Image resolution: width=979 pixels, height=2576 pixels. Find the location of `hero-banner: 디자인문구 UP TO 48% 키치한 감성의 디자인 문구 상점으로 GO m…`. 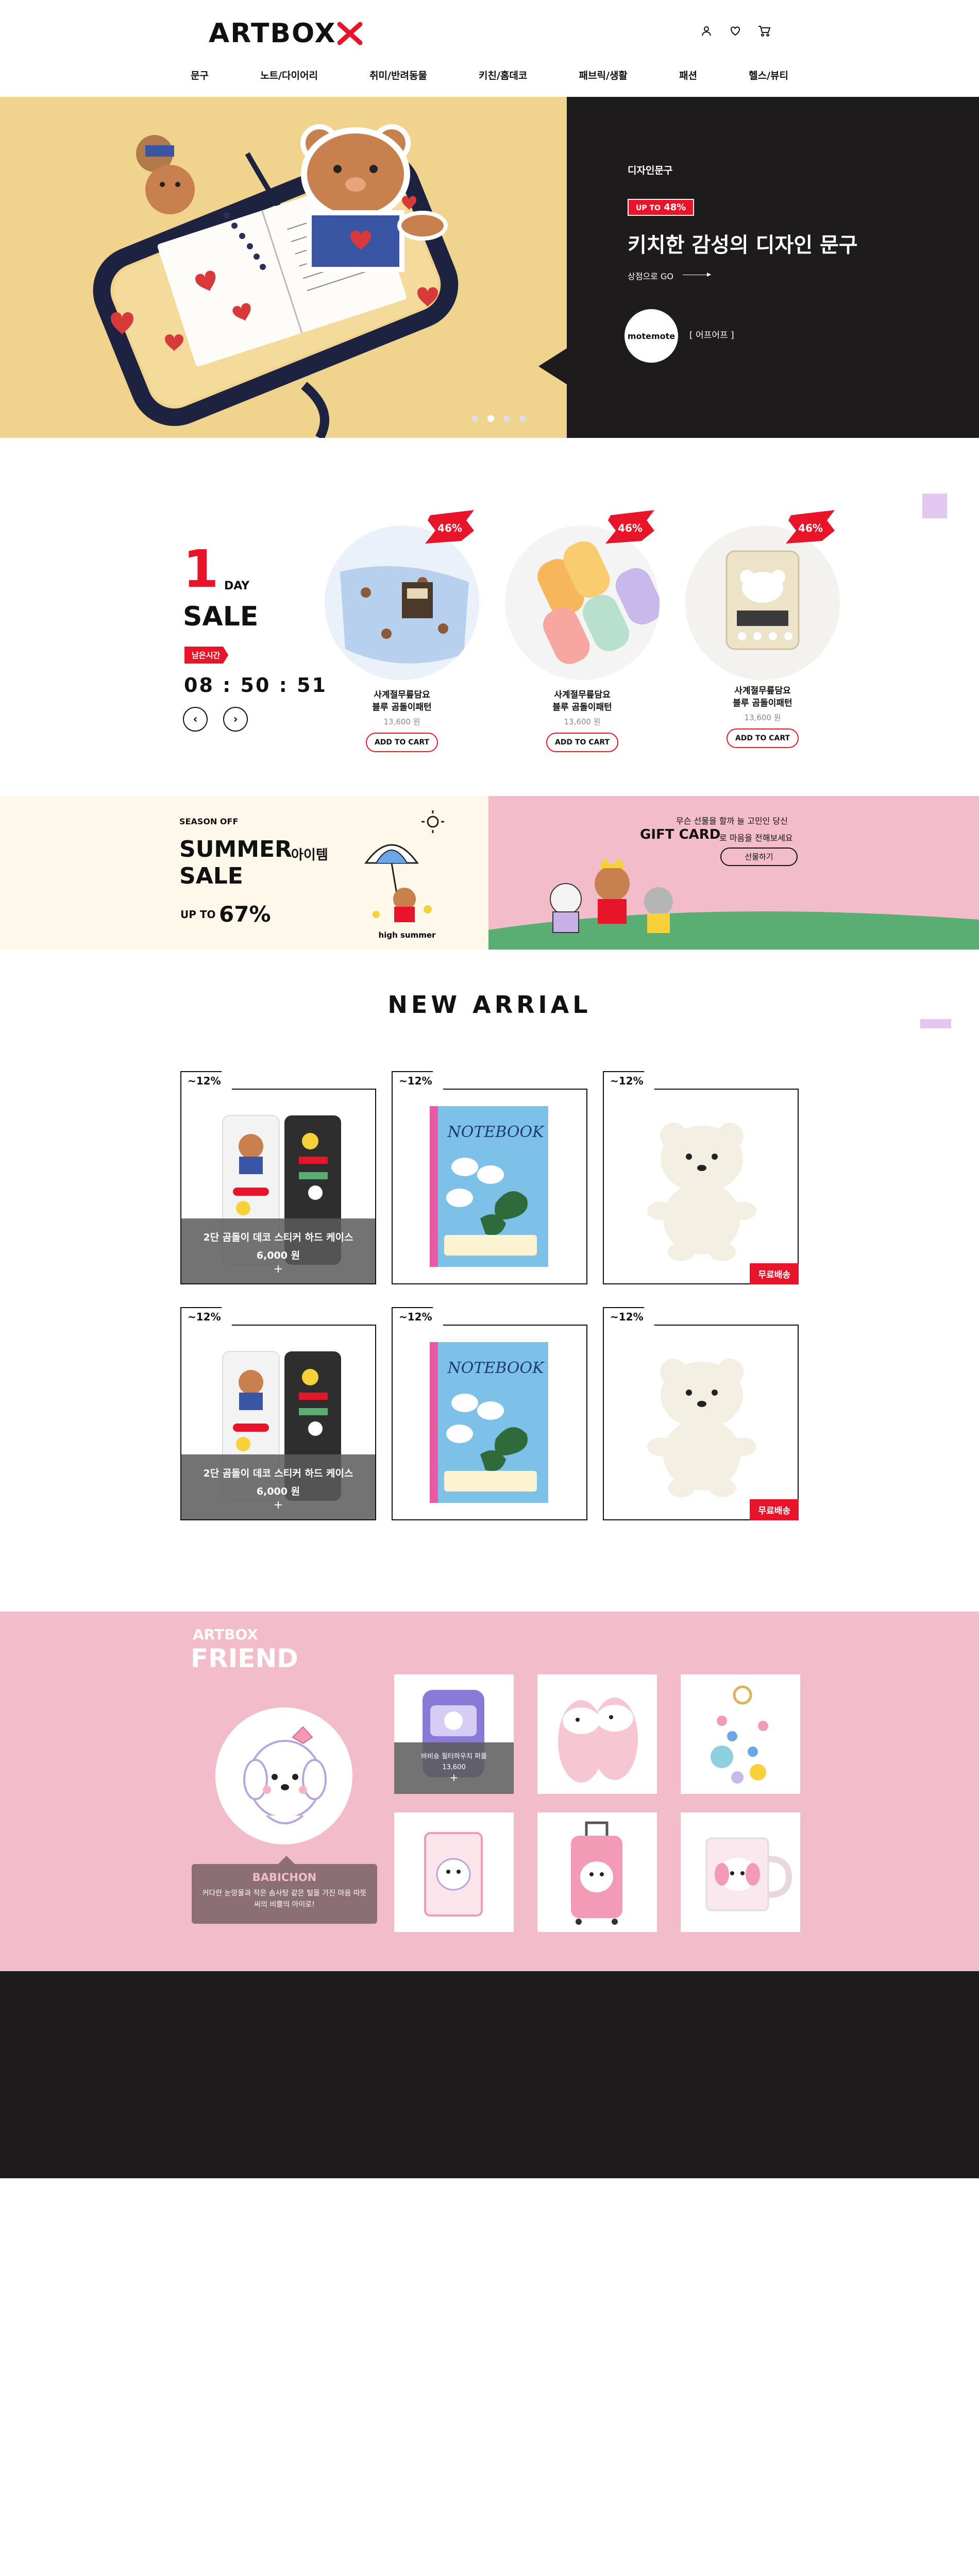

hero-banner: 디자인문구 UP TO 48% 키치한 감성의 디자인 문구 상점으로 GO m… is located at coordinates (489, 267).